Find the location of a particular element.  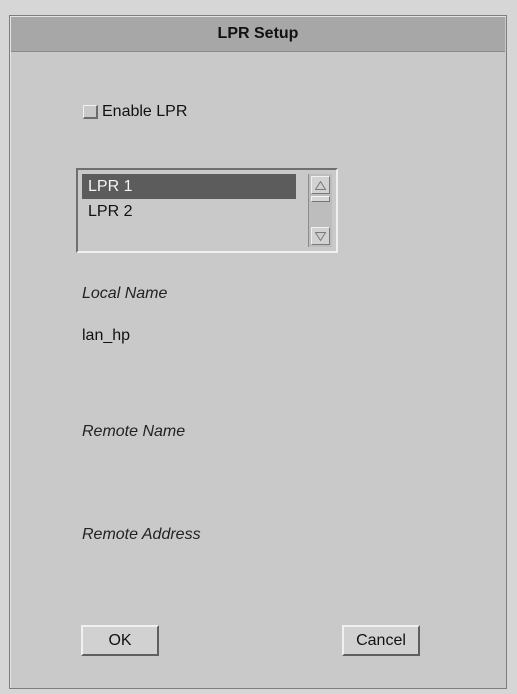

triangle-up-icon is located at coordinates (320, 185).